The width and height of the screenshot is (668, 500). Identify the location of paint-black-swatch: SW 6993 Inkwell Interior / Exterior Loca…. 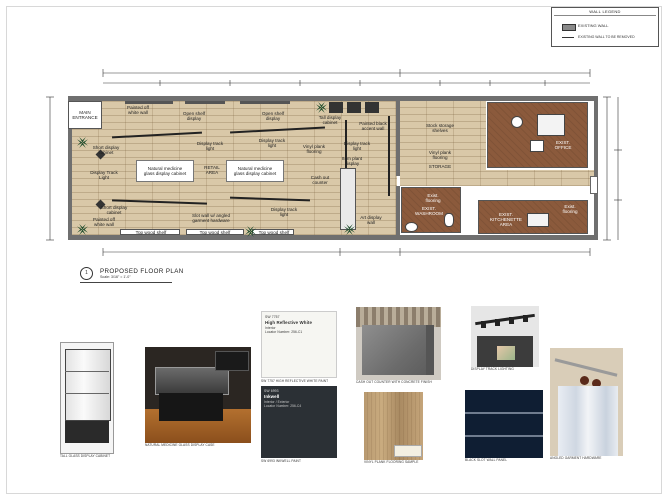
(299, 422).